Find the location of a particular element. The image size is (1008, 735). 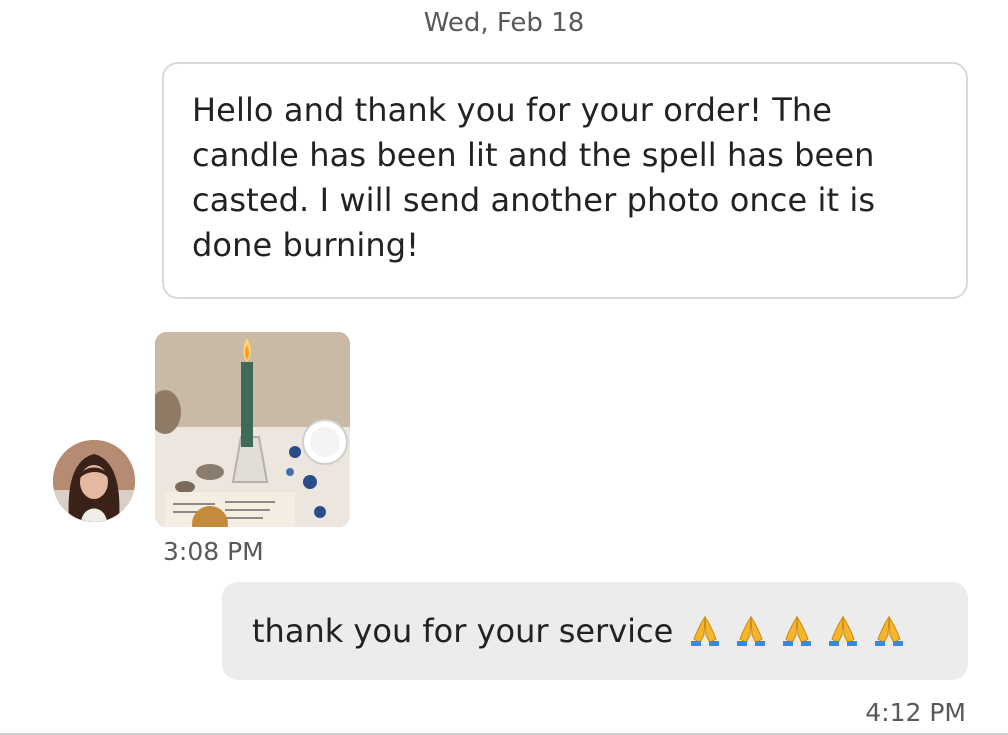

emoji-row is located at coordinates (797, 631).